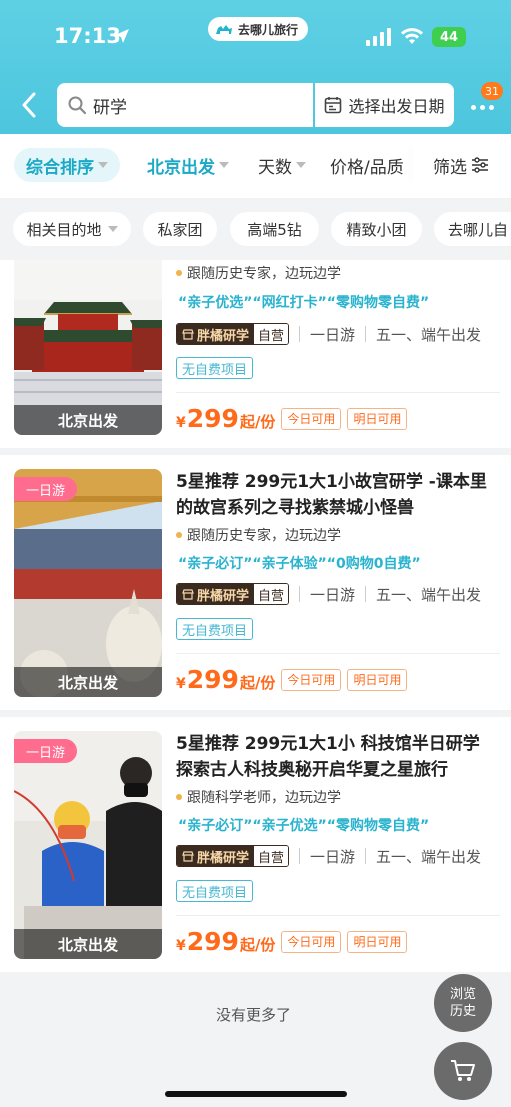 This screenshot has width=511, height=1107. What do you see at coordinates (72, 229) in the screenshot?
I see `chip-related-destination: 相关目的地` at bounding box center [72, 229].